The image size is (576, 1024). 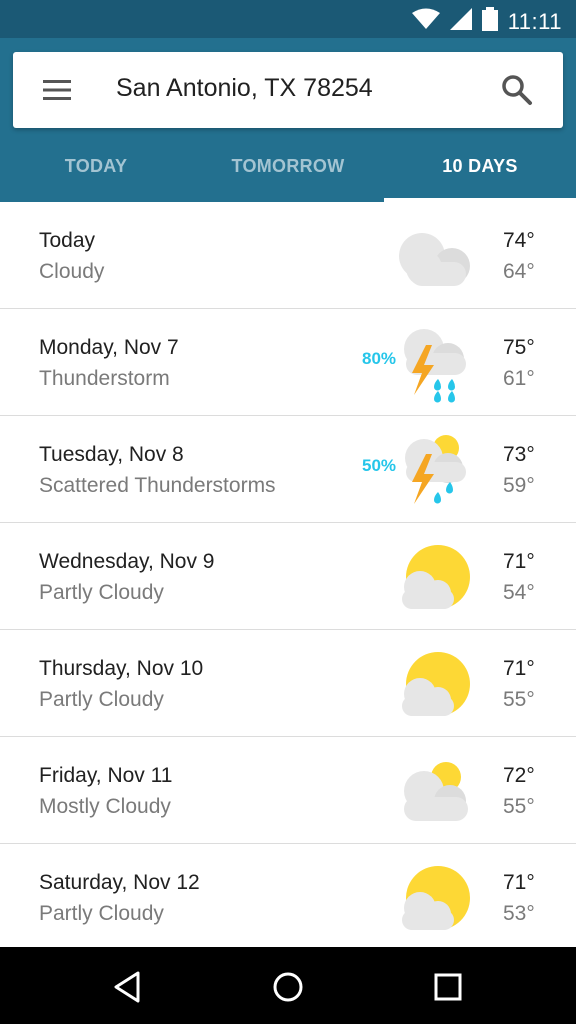 I want to click on cloudy-icon, so click(x=436, y=256).